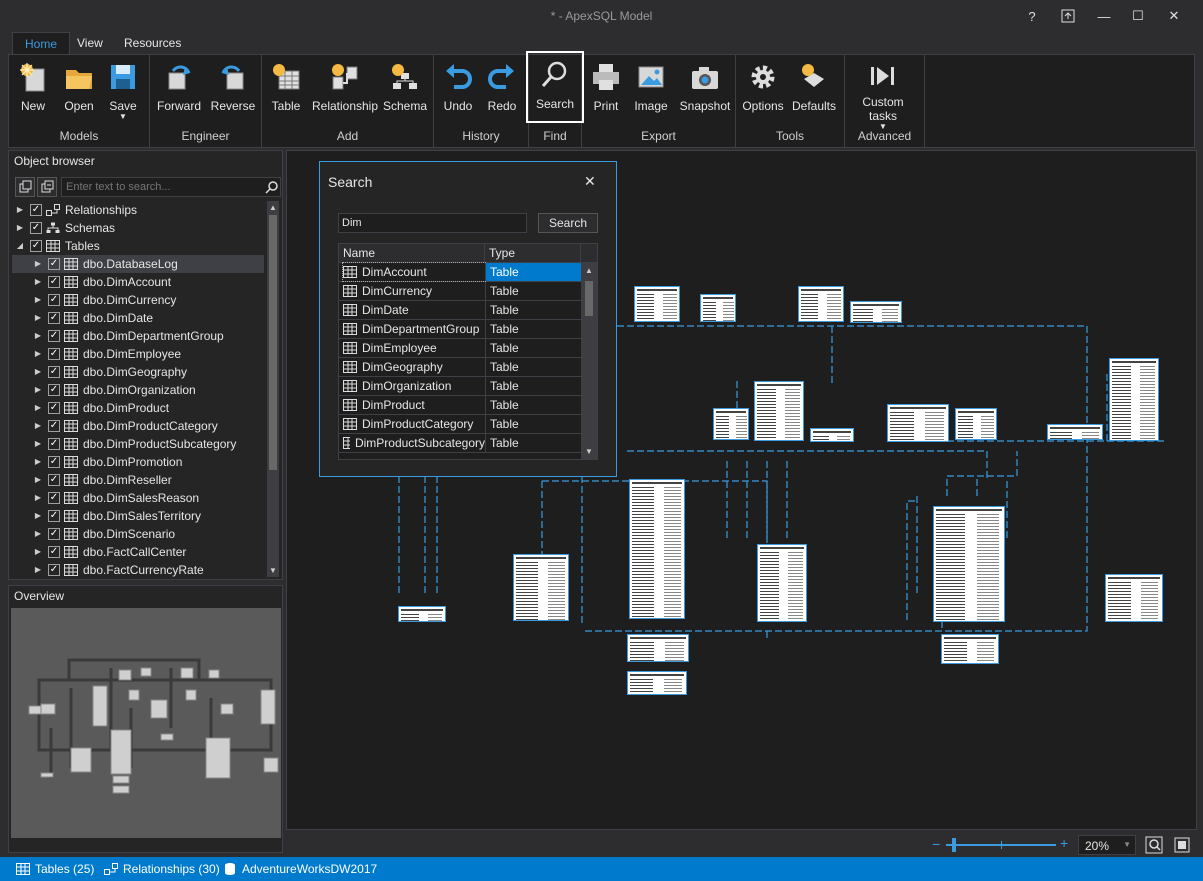 The image size is (1203, 881). I want to click on open-button: Open, so click(79, 91).